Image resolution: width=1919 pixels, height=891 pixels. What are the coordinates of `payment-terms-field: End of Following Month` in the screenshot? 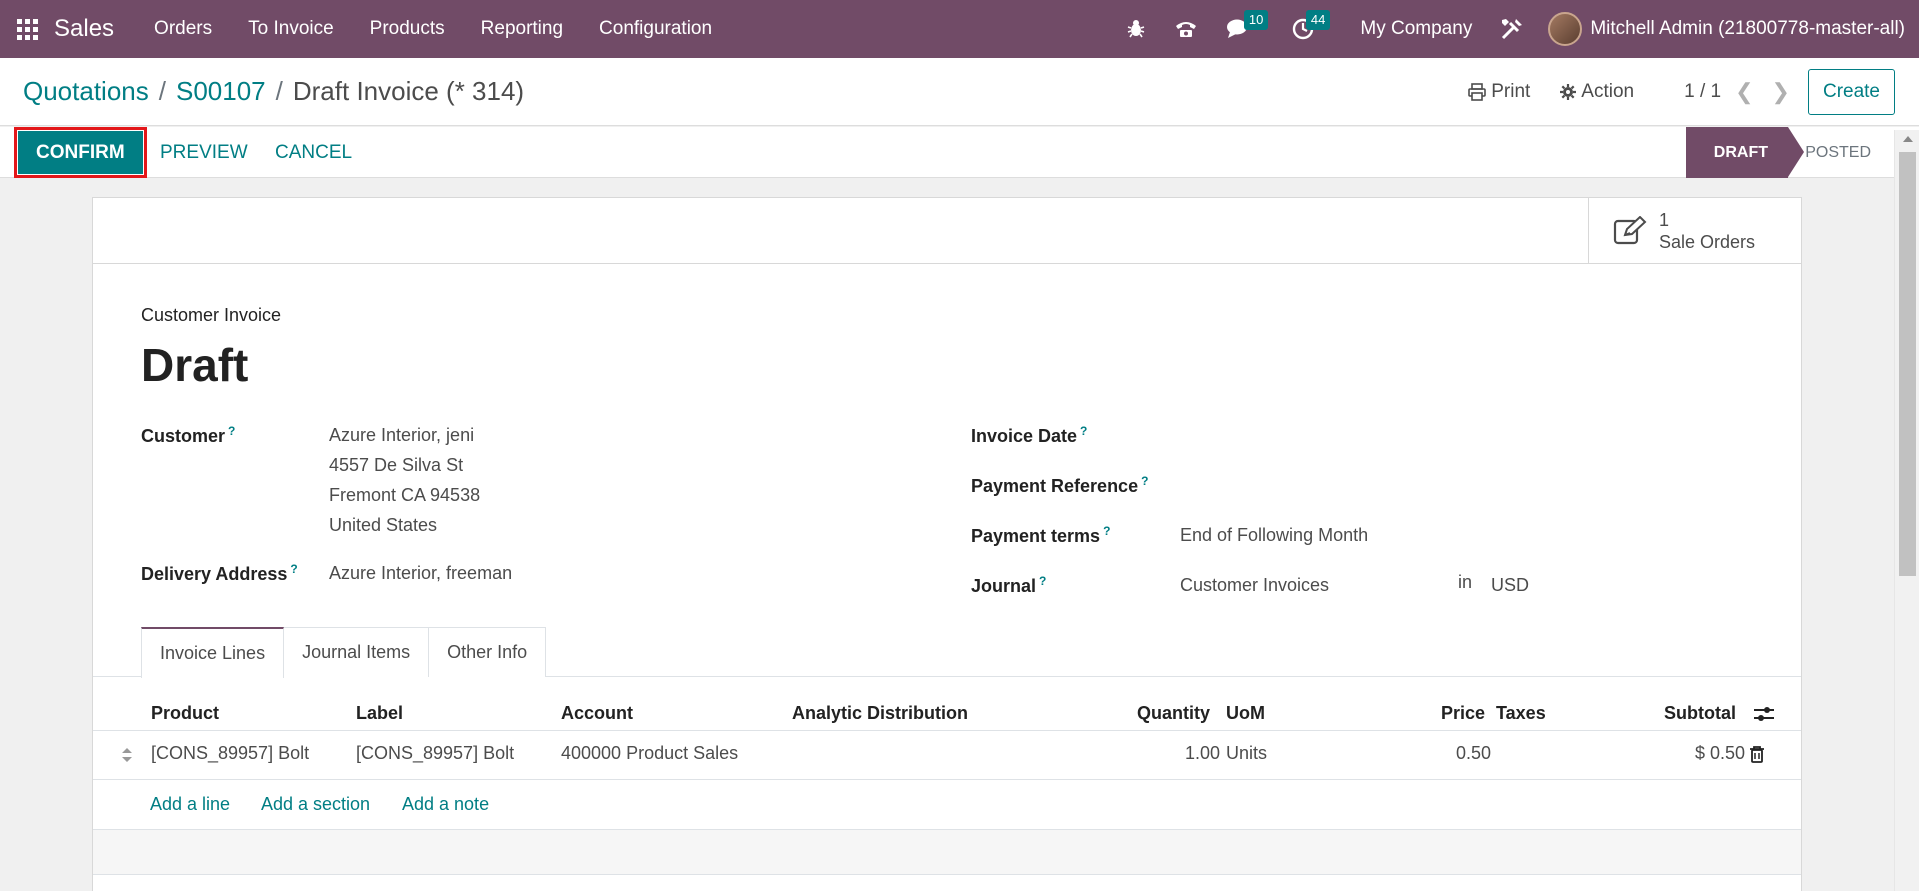 It's located at (1274, 535).